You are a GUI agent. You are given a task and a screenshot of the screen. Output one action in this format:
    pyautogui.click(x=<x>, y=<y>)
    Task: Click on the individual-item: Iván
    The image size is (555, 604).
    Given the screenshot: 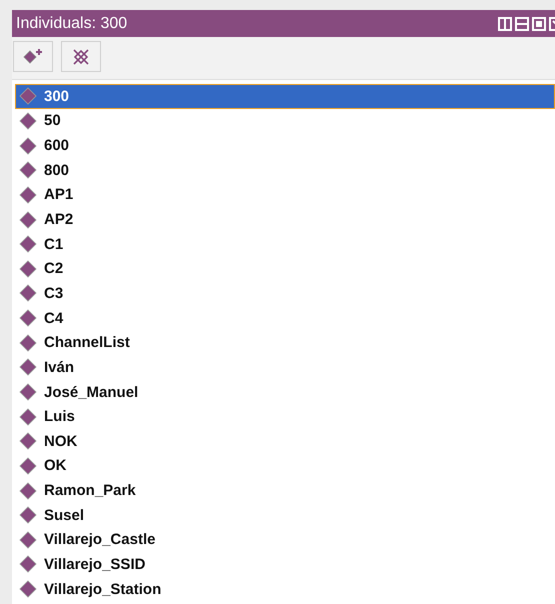 What is the action you would take?
    pyautogui.click(x=285, y=367)
    